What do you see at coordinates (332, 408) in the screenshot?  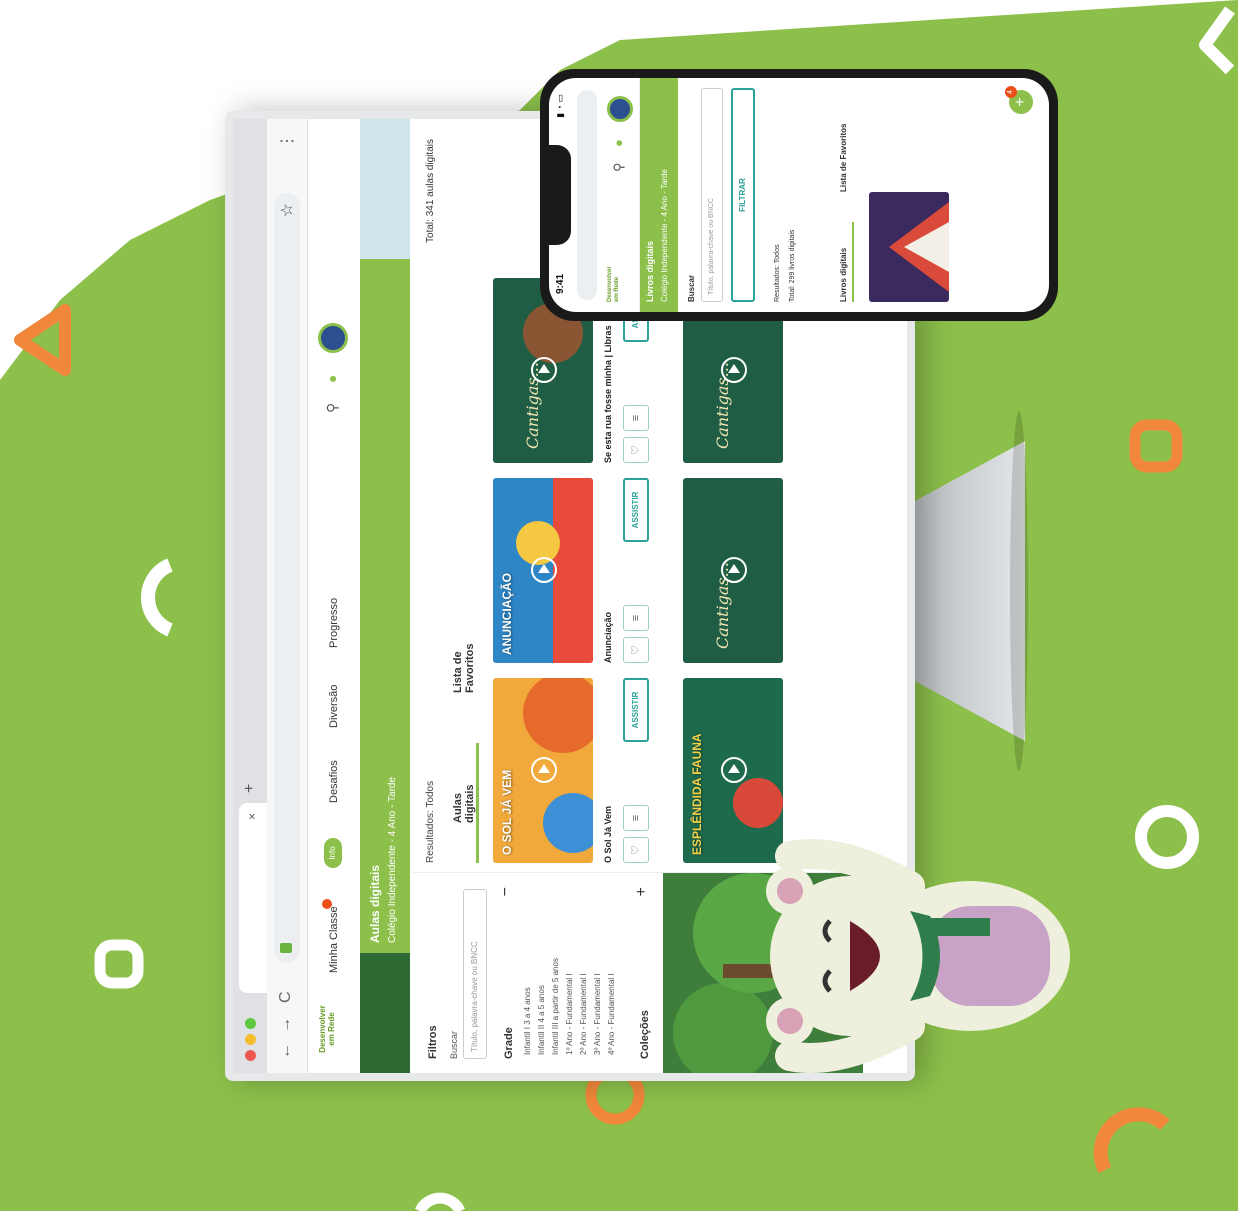 I see `search-icon: ⚲` at bounding box center [332, 408].